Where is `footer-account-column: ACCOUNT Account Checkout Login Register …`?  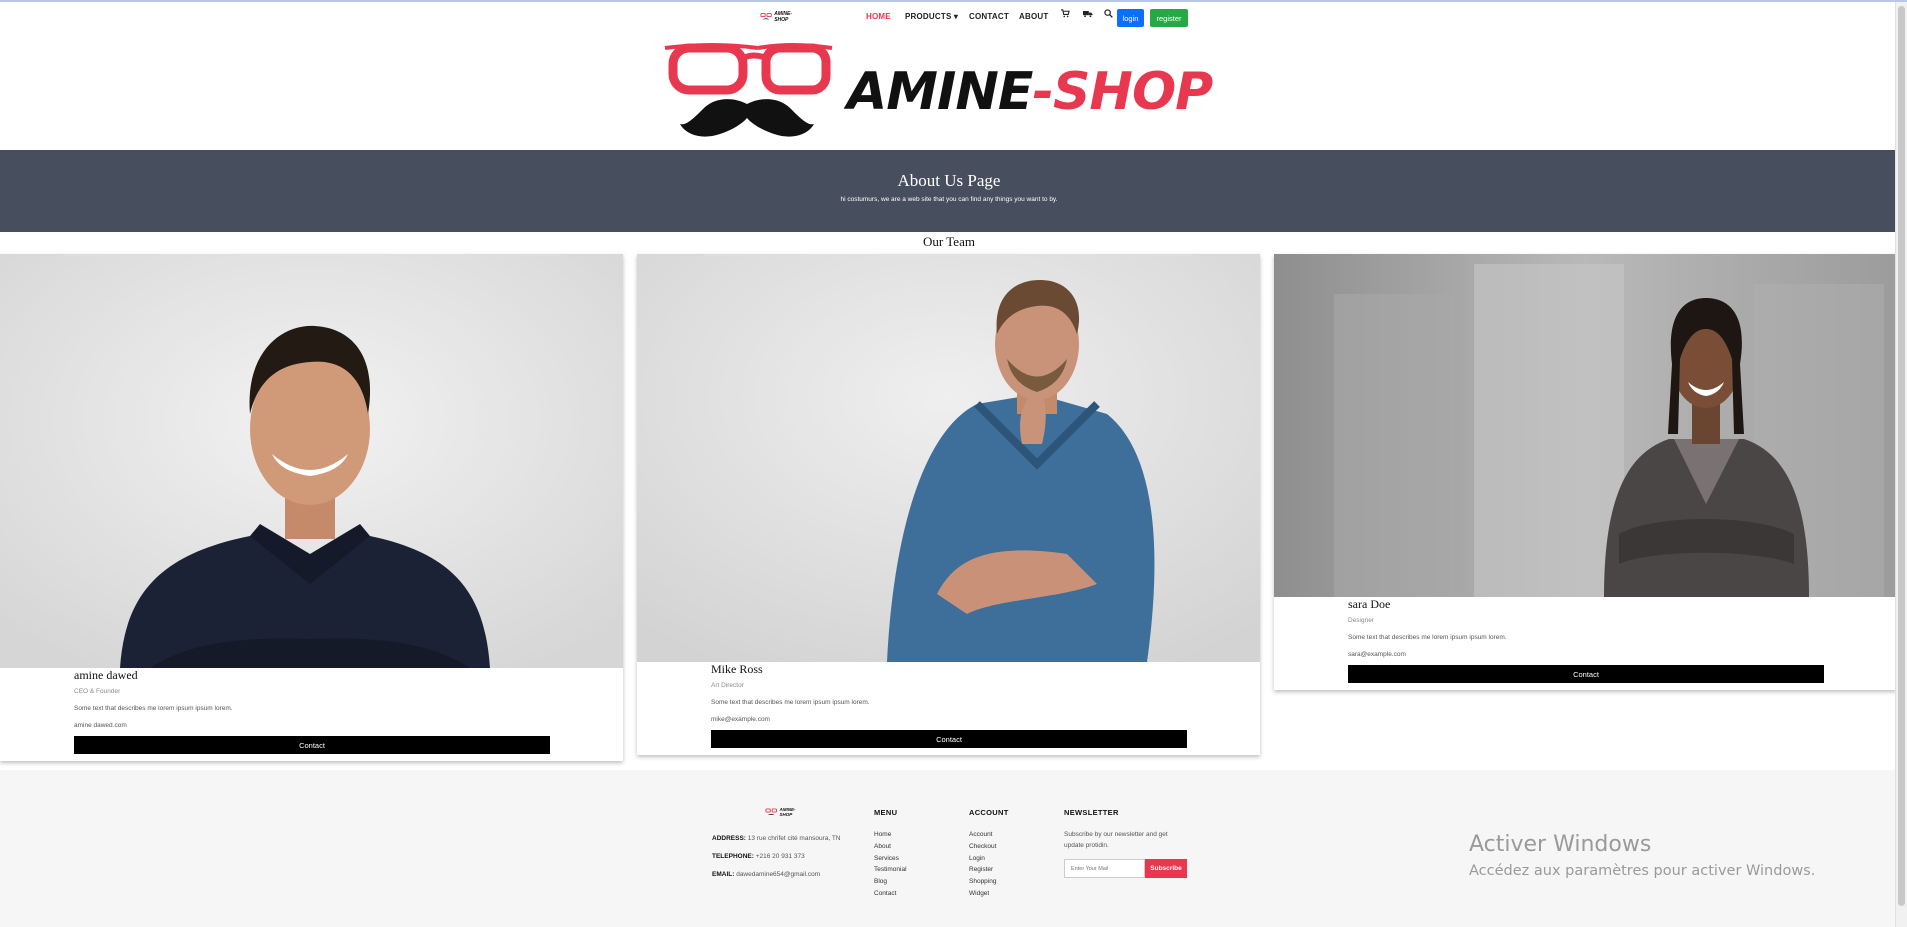 footer-account-column: ACCOUNT Account Checkout Login Register … is located at coordinates (989, 854).